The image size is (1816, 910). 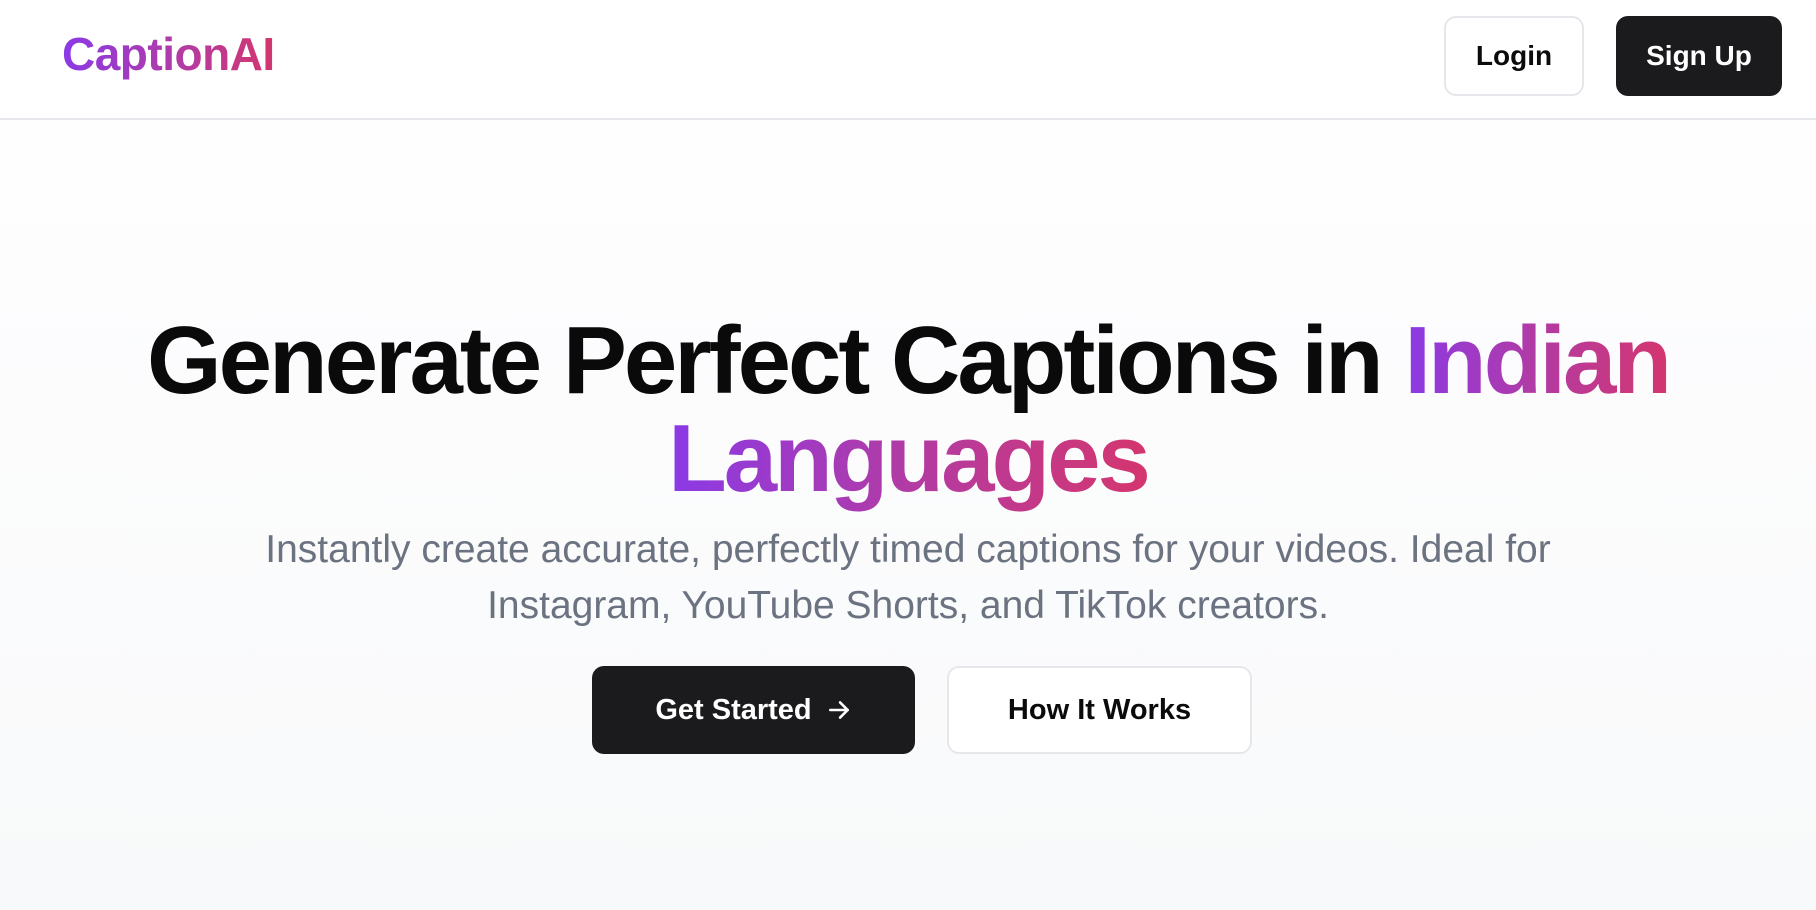 I want to click on get-started-button: Get Started, so click(x=753, y=710).